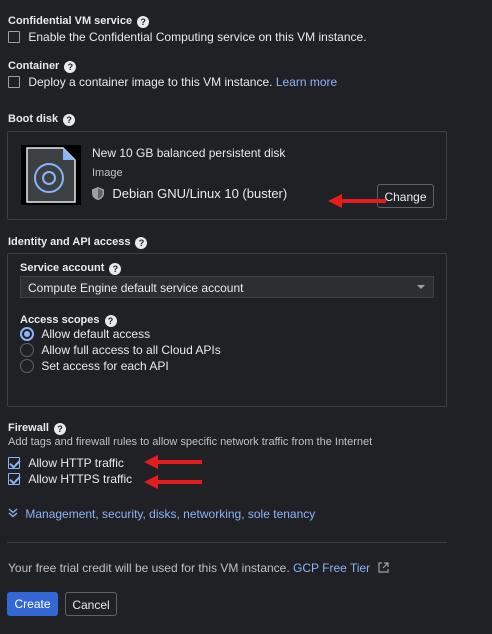  I want to click on scope-option-label: Allow default access, so click(96, 334).